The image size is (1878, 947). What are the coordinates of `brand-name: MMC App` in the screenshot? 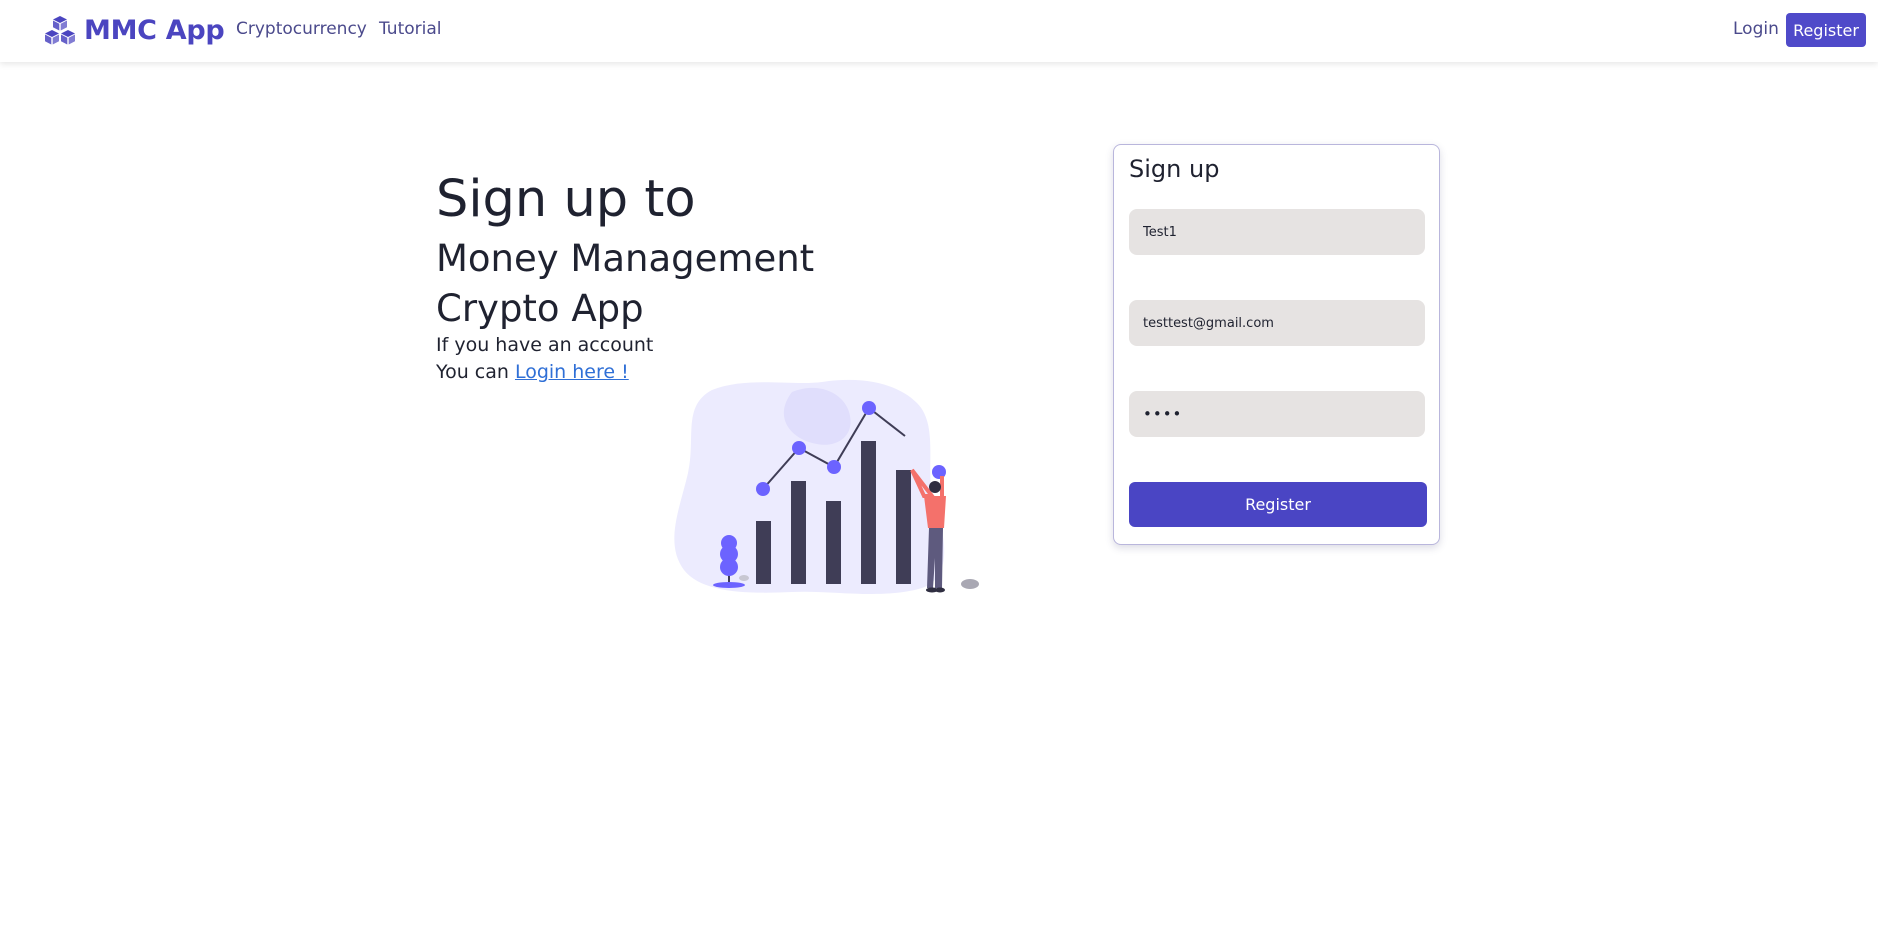 It's located at (154, 30).